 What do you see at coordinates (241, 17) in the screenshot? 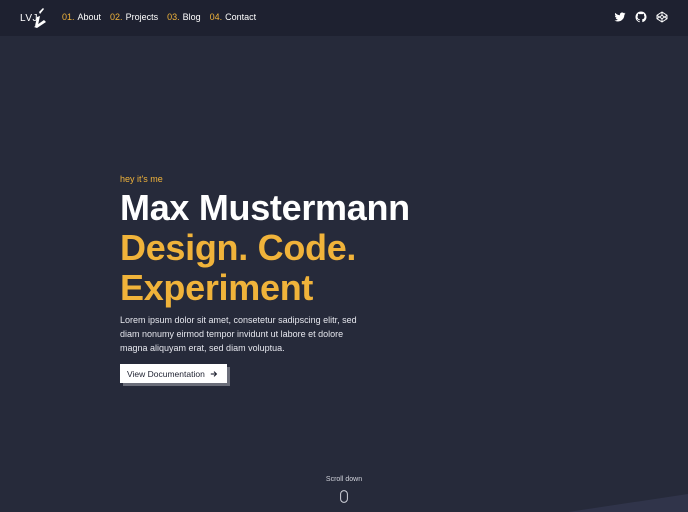
I see `menu-item-label: Contact` at bounding box center [241, 17].